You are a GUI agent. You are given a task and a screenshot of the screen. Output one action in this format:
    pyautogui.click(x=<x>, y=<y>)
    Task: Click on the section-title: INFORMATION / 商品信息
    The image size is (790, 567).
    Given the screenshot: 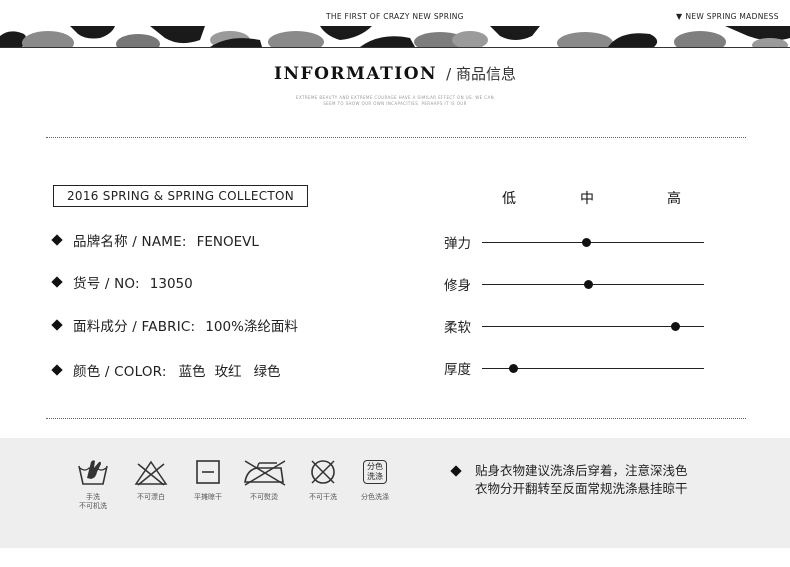 What is the action you would take?
    pyautogui.click(x=395, y=73)
    